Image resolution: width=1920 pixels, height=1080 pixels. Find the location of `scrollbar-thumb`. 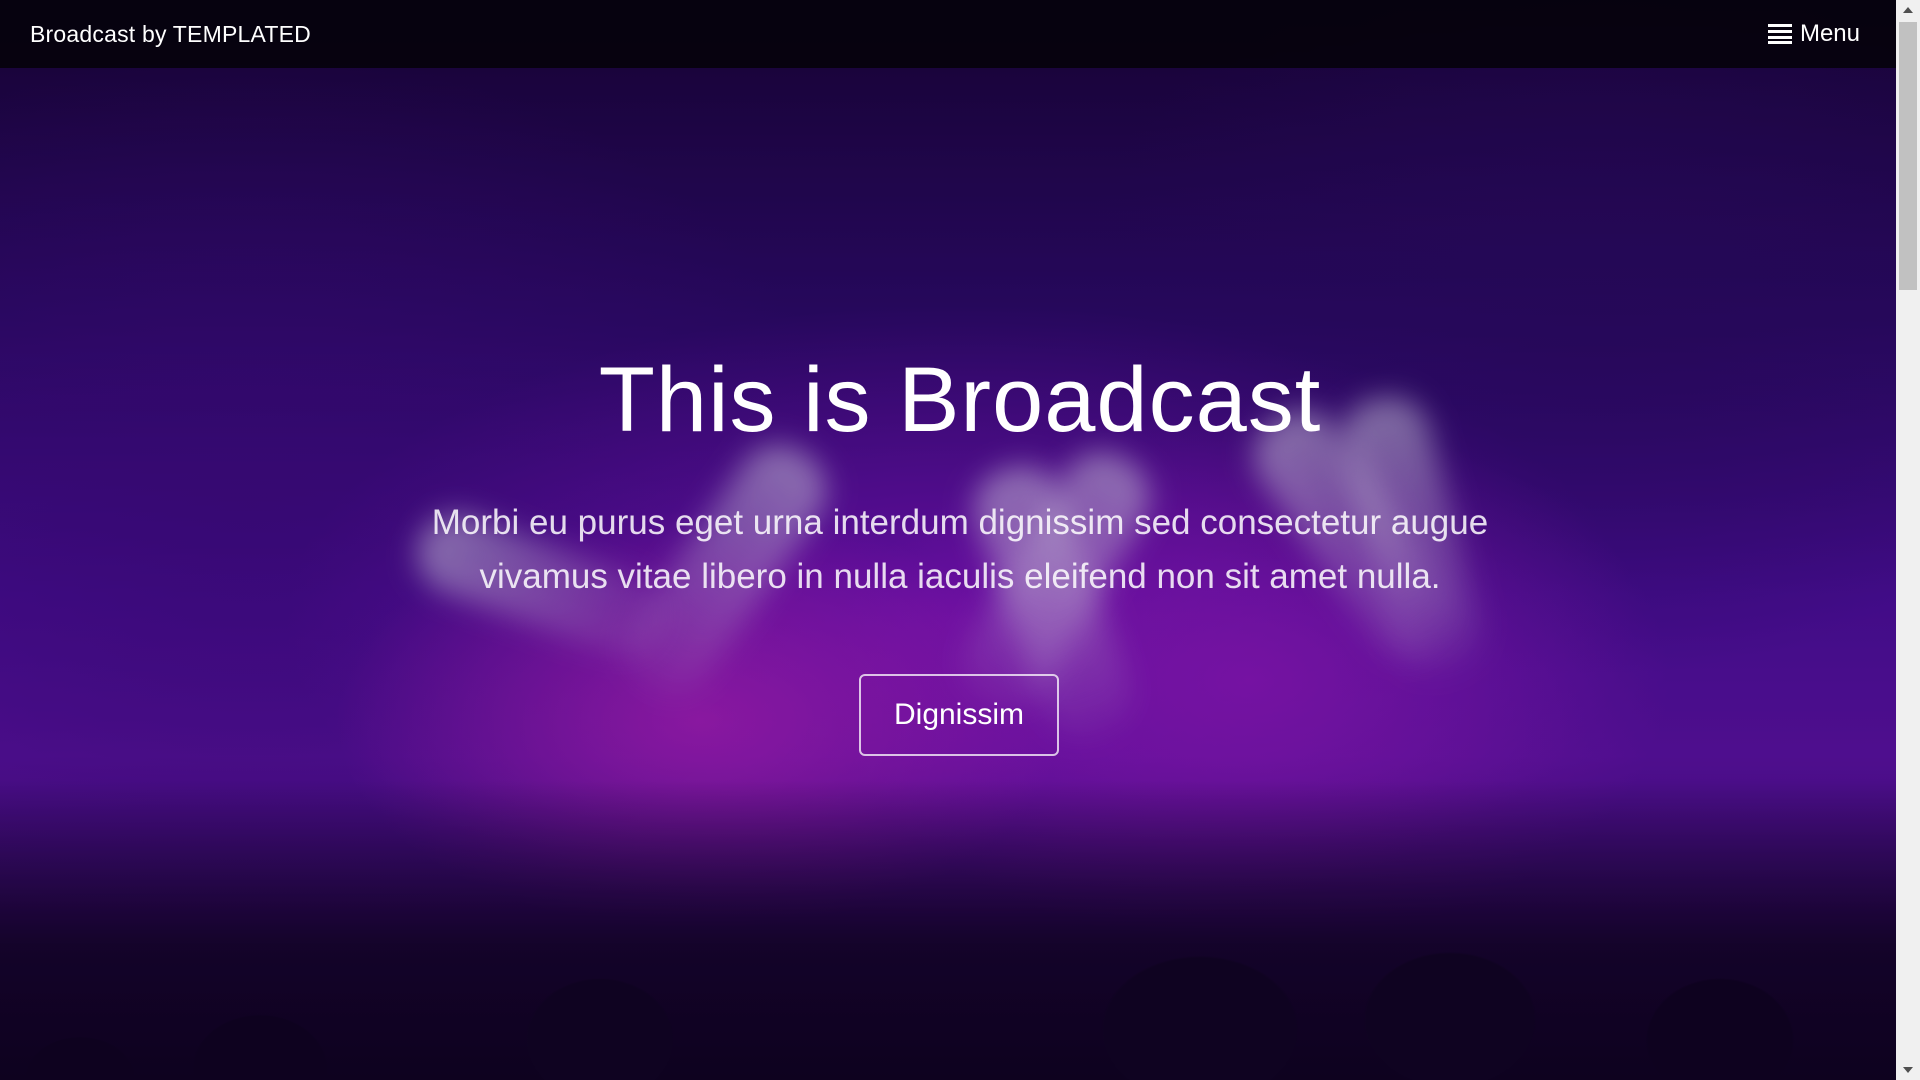

scrollbar-thumb is located at coordinates (1908, 156).